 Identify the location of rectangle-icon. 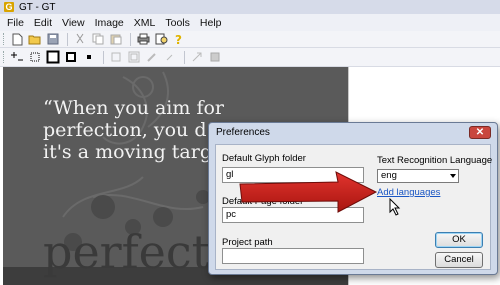
(53, 57).